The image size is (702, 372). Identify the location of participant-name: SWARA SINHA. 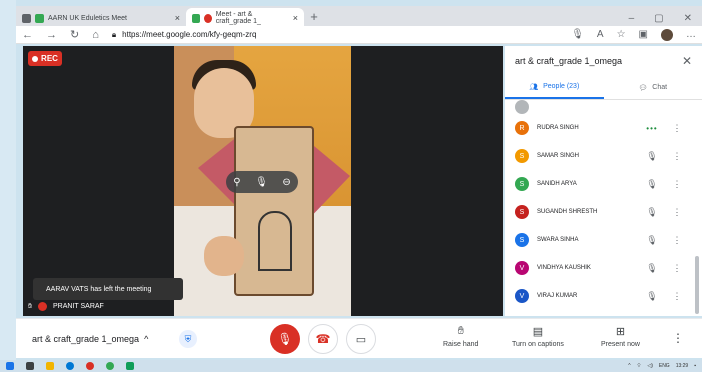
(558, 240).